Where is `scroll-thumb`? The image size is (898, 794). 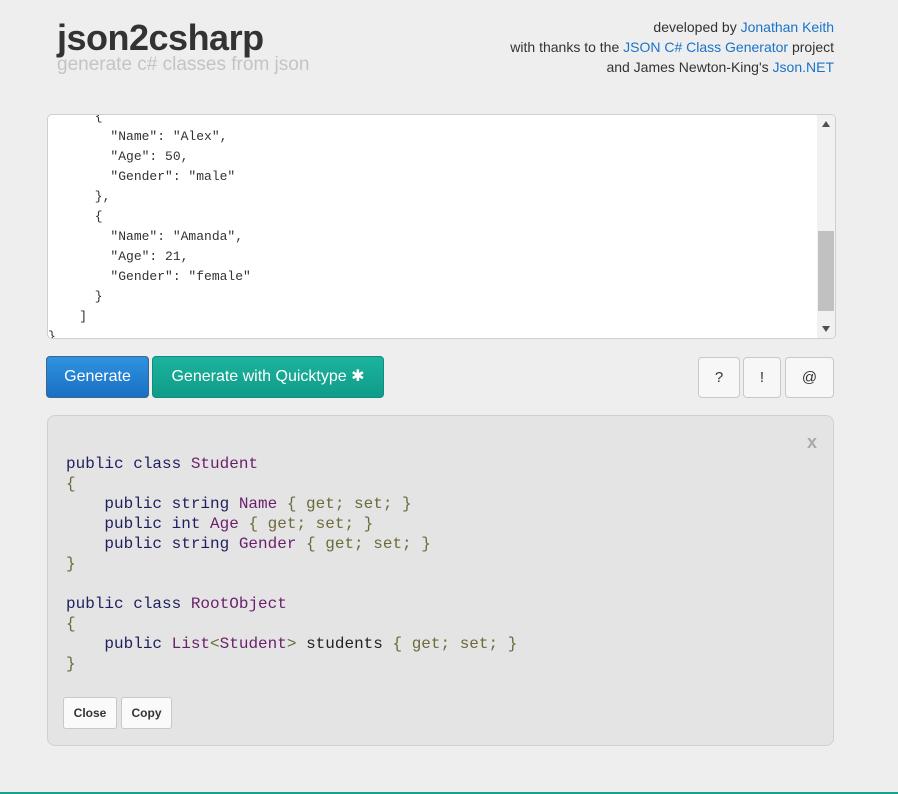
scroll-thumb is located at coordinates (826, 271).